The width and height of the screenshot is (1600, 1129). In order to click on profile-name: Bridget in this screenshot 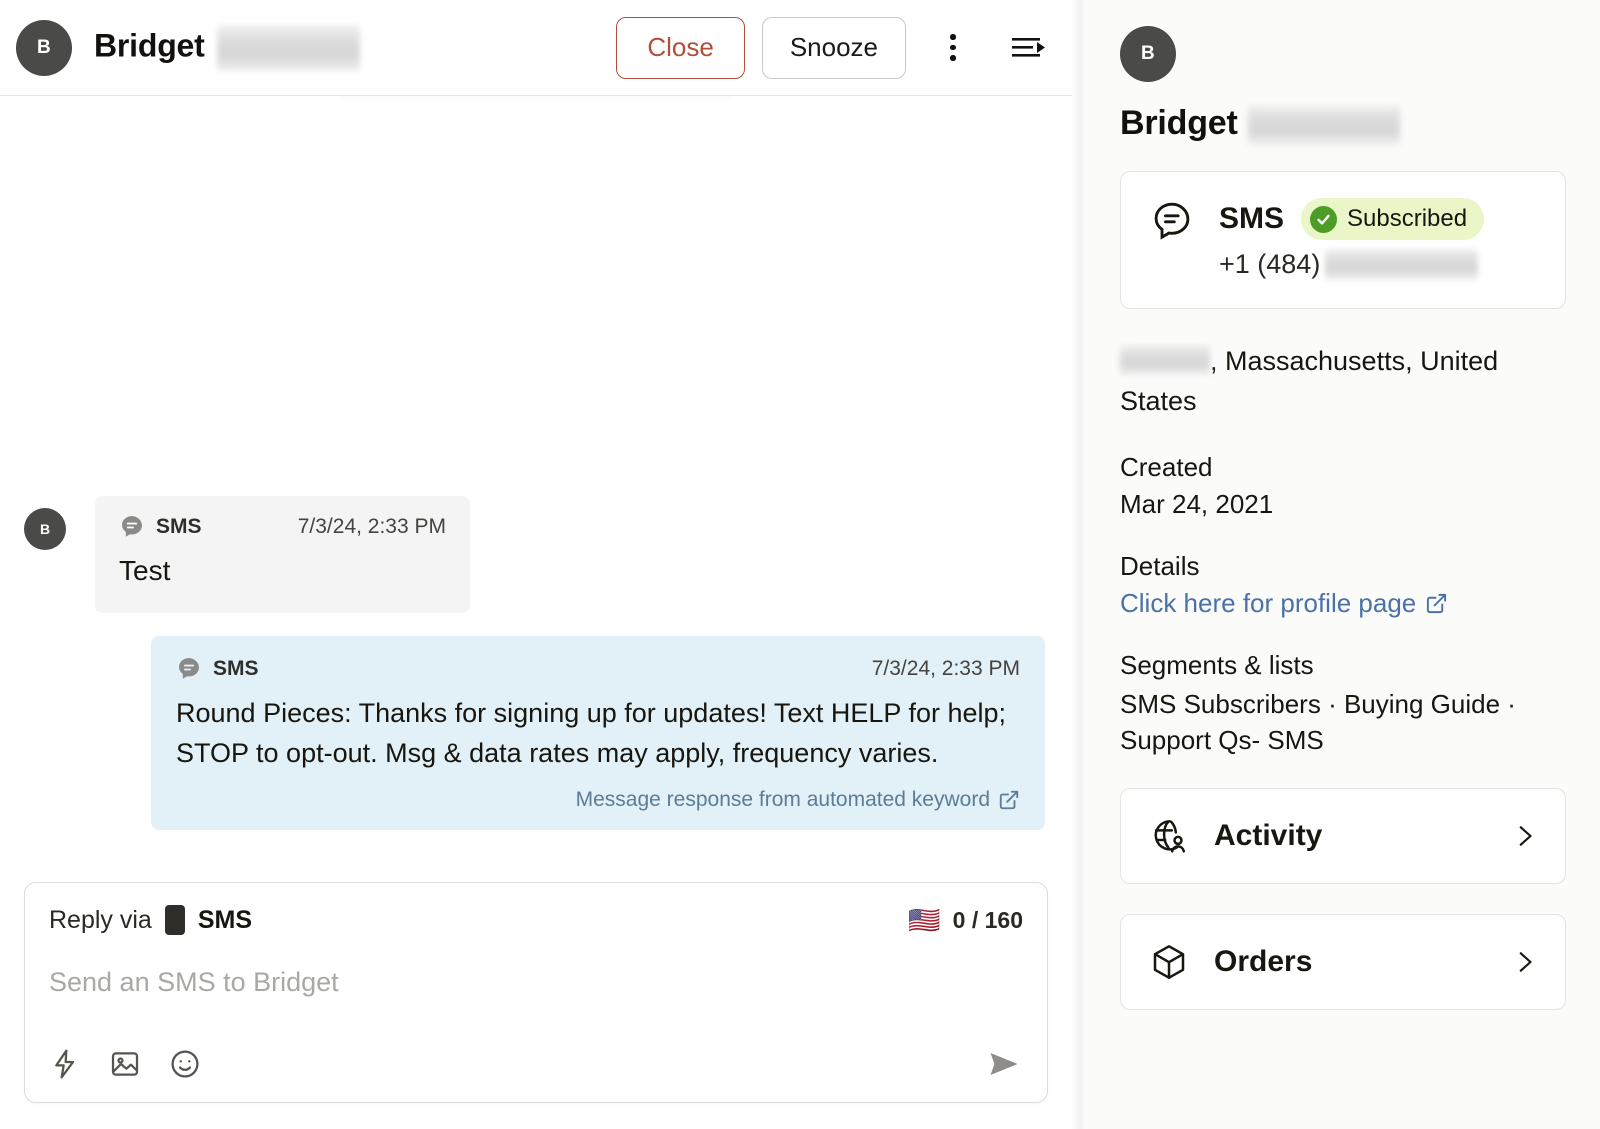, I will do `click(1343, 125)`.